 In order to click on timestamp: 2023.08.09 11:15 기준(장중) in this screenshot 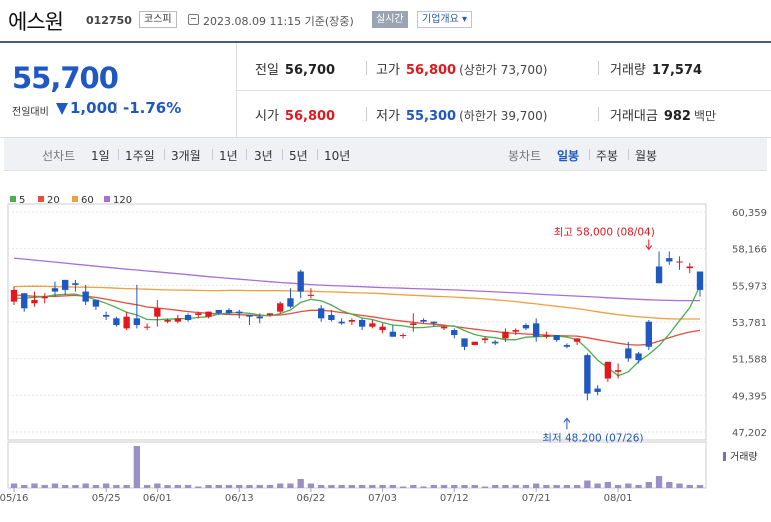, I will do `click(278, 21)`.